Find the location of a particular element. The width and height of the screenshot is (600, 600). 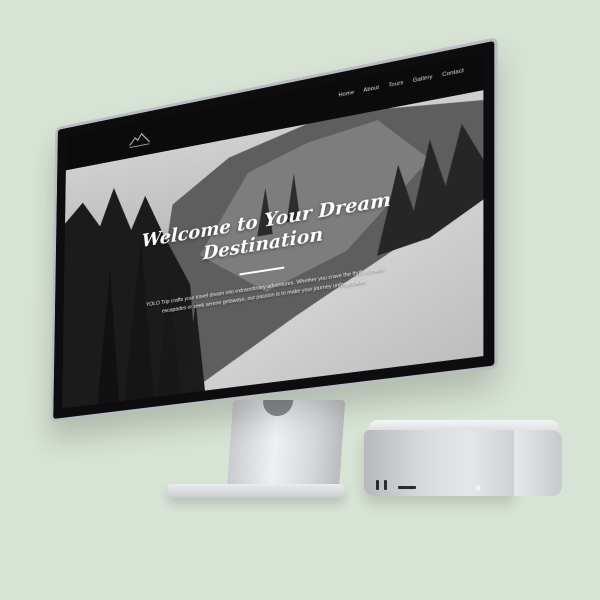

nav-links: Home About Tours Gallery Contact is located at coordinates (401, 83).